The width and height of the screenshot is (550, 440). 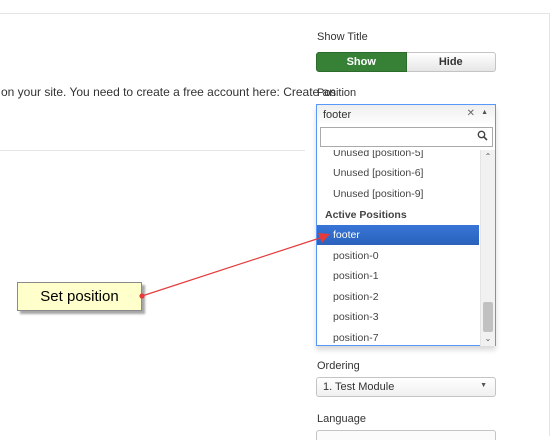 I want to click on position-option: Unused [position-6], so click(x=398, y=173).